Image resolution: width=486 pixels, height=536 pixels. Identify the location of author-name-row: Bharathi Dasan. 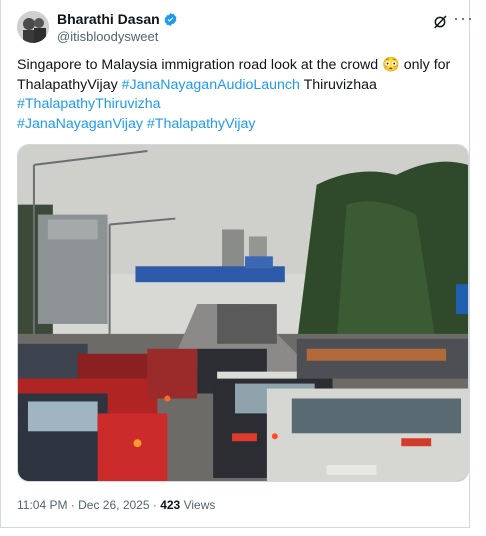
(117, 19).